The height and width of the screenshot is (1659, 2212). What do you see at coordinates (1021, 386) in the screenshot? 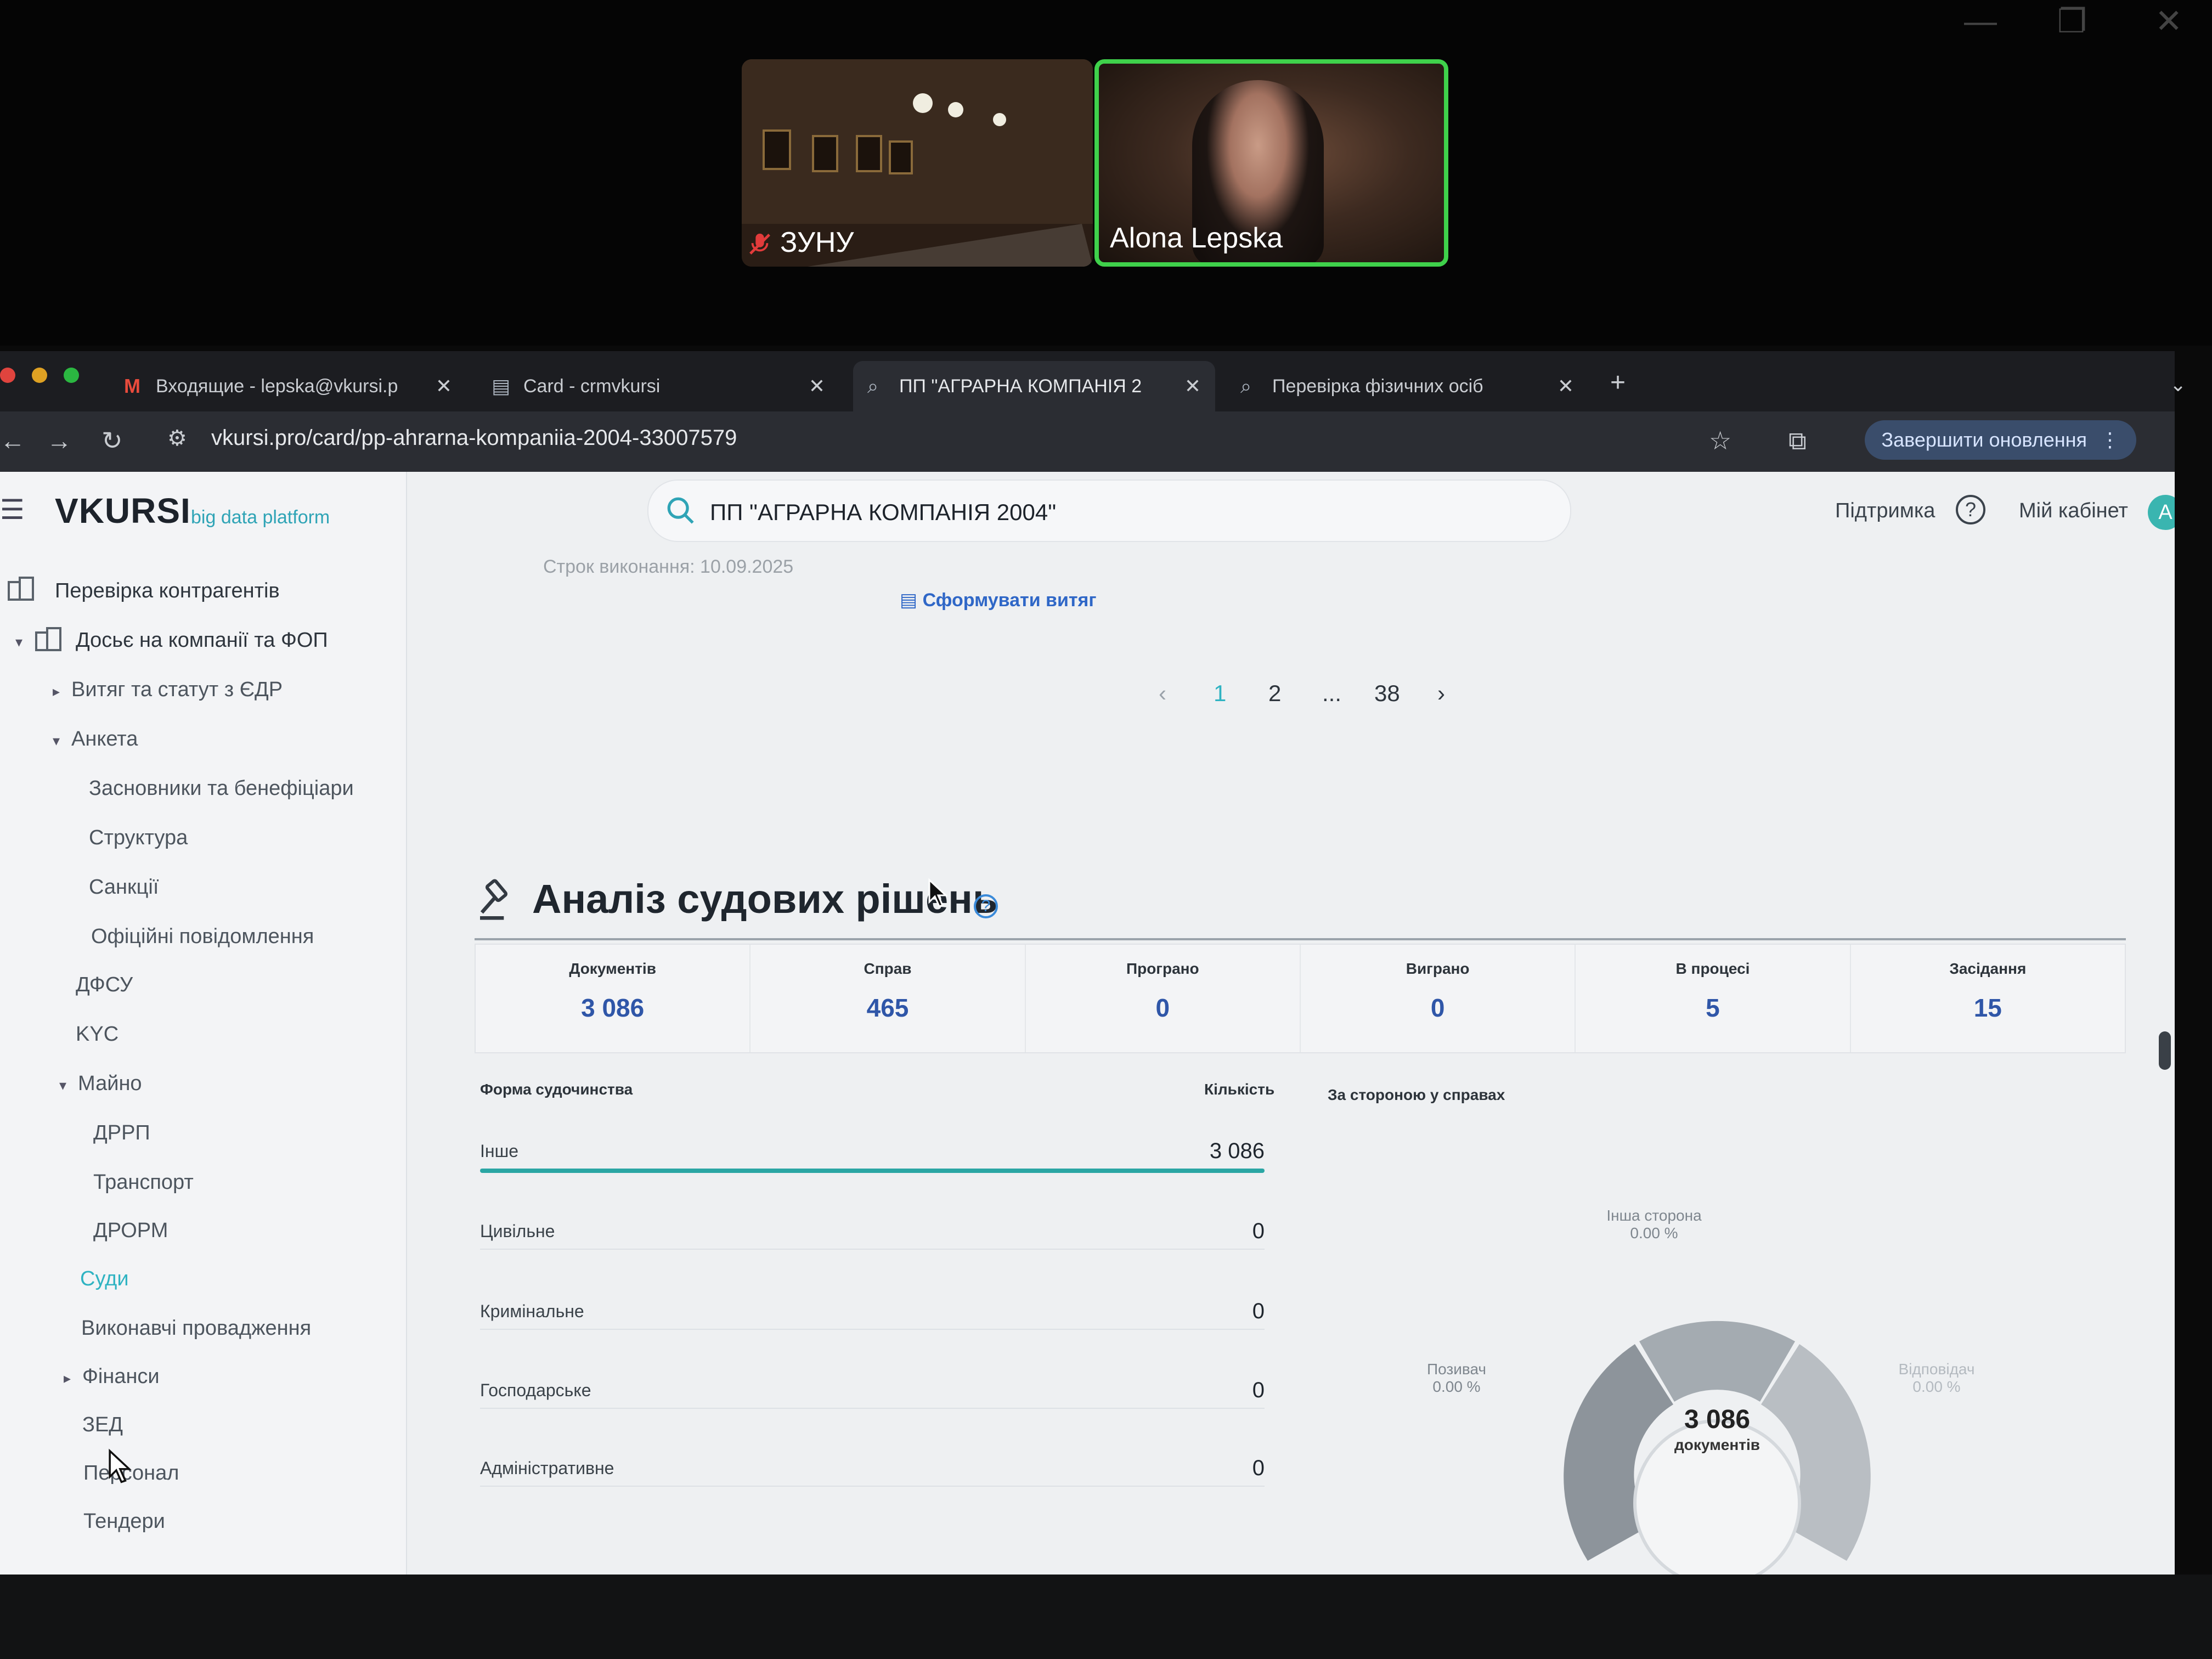
I see `tab-title: ПП "АГРАРНА КОМПАНІЯ 2` at bounding box center [1021, 386].